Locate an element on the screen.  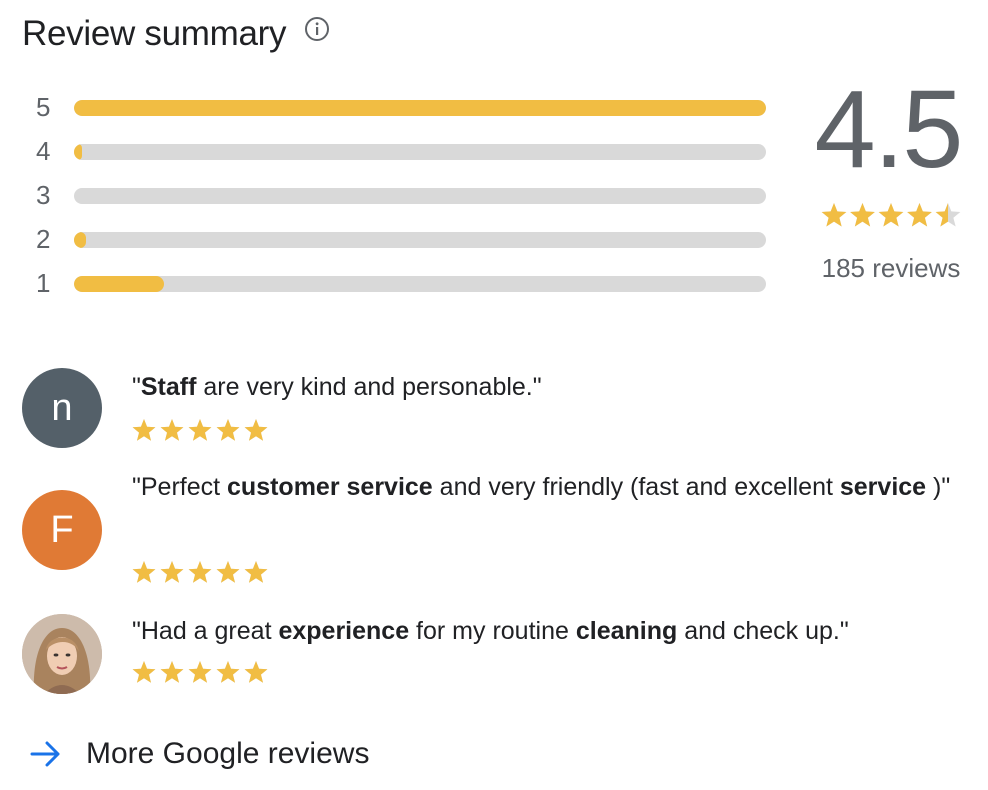
review-count: 185 reviews is located at coordinates (891, 268).